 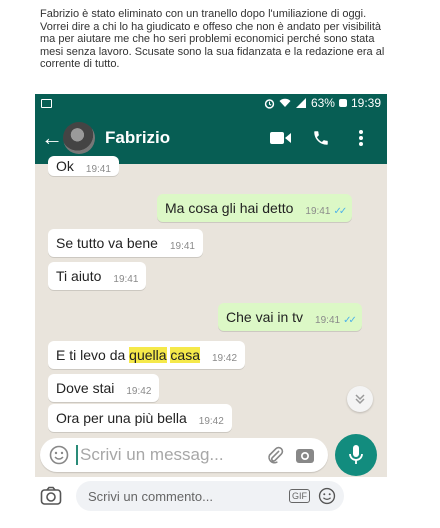 I want to click on contact-name: Fabrizio, so click(x=183, y=138).